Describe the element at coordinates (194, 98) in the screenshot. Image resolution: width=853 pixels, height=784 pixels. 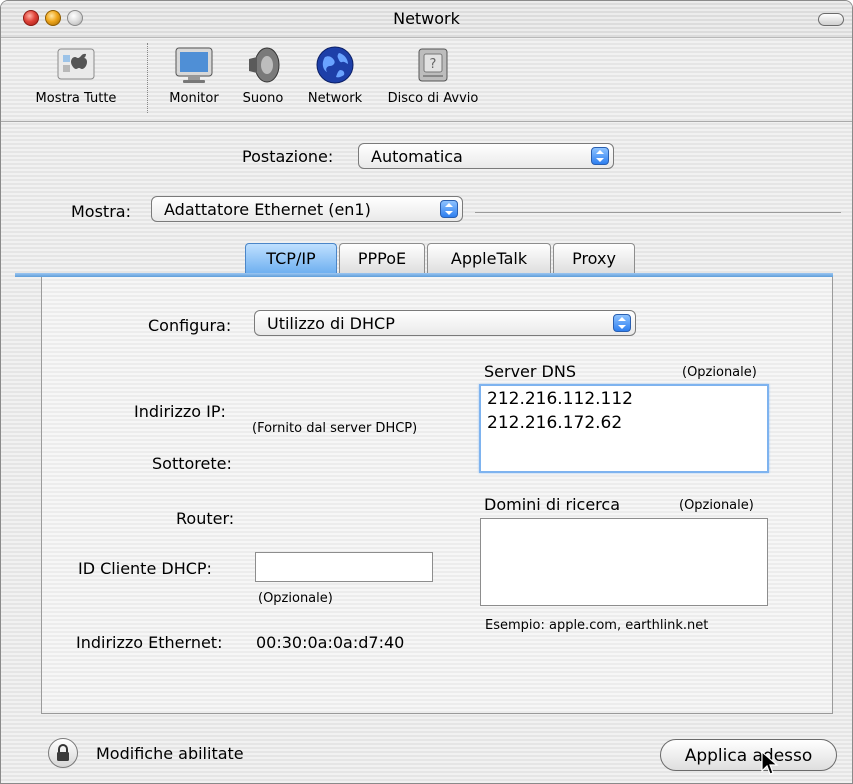
I see `toolbar-item-label: Monitor` at that location.